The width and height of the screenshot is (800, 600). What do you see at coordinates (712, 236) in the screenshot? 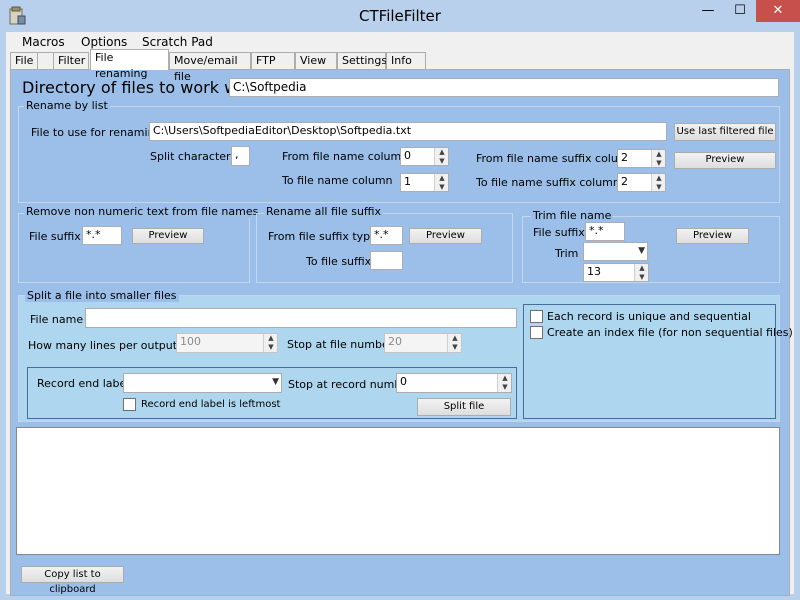
I see `trim-preview-button: Preview` at bounding box center [712, 236].